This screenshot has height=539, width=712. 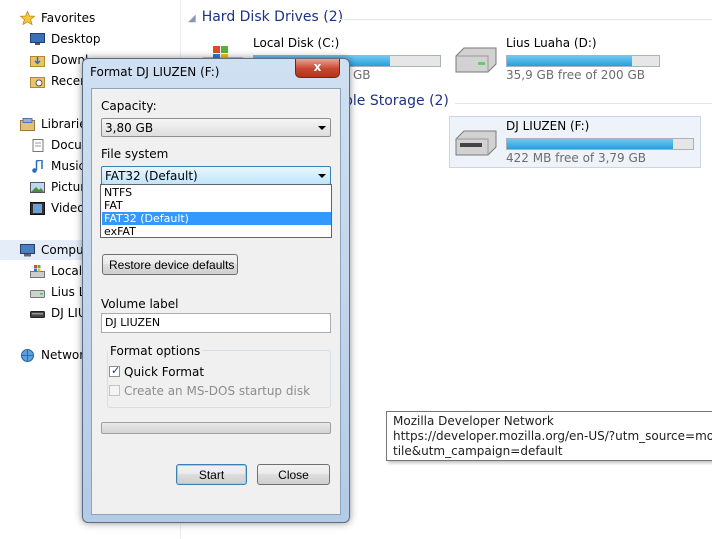 What do you see at coordinates (293, 474) in the screenshot?
I see `close-button: Close` at bounding box center [293, 474].